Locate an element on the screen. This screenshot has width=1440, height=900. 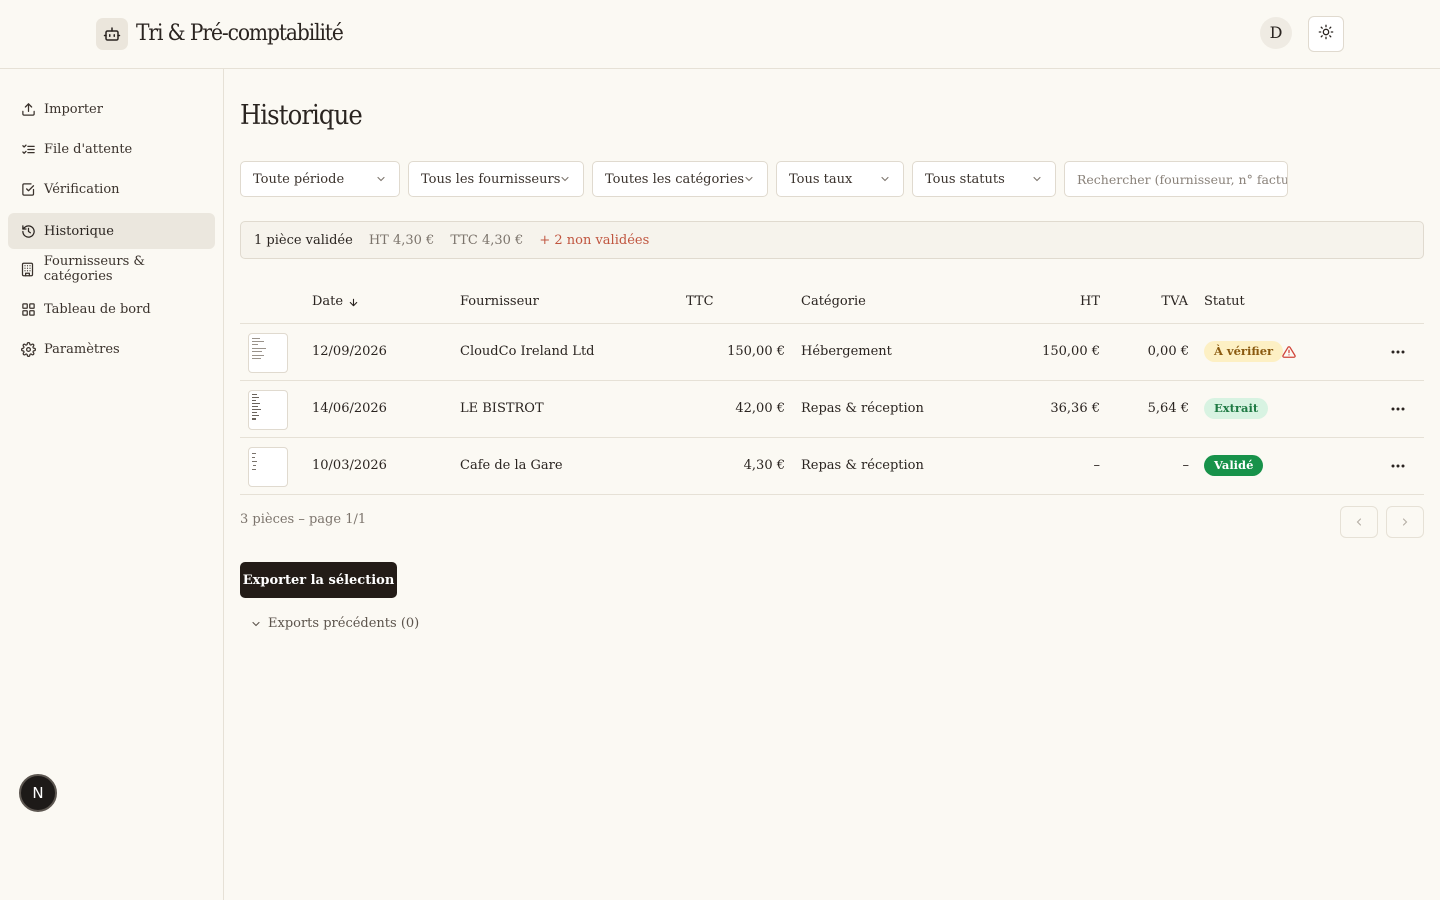
sidebar-item-verification: Vérification is located at coordinates (111, 189).